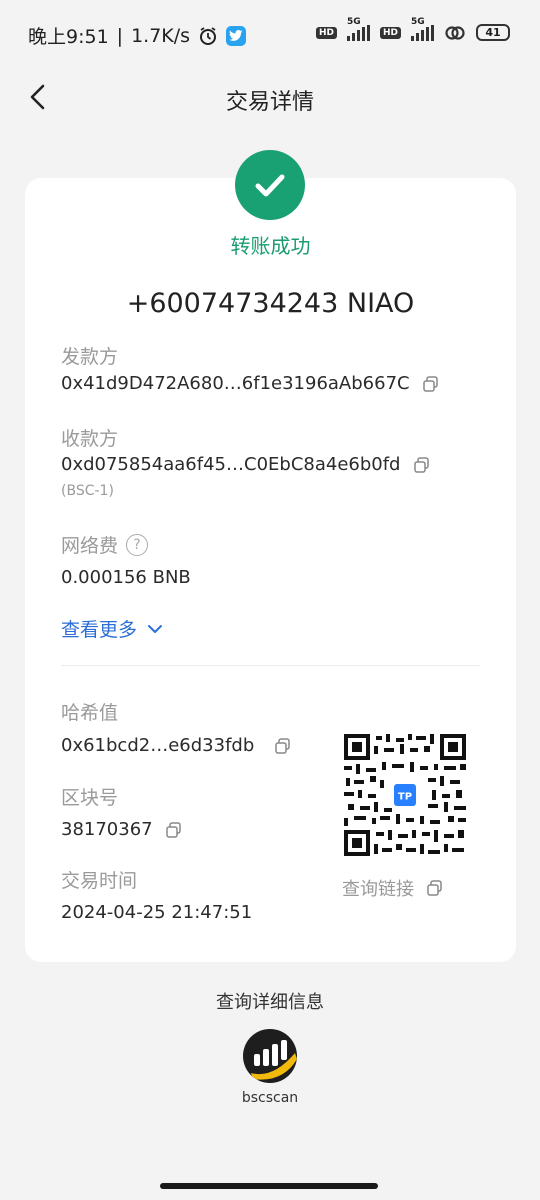 The height and width of the screenshot is (1200, 540). What do you see at coordinates (158, 745) in the screenshot?
I see `hash-value: 0x61bcd2…e6d33fdb` at bounding box center [158, 745].